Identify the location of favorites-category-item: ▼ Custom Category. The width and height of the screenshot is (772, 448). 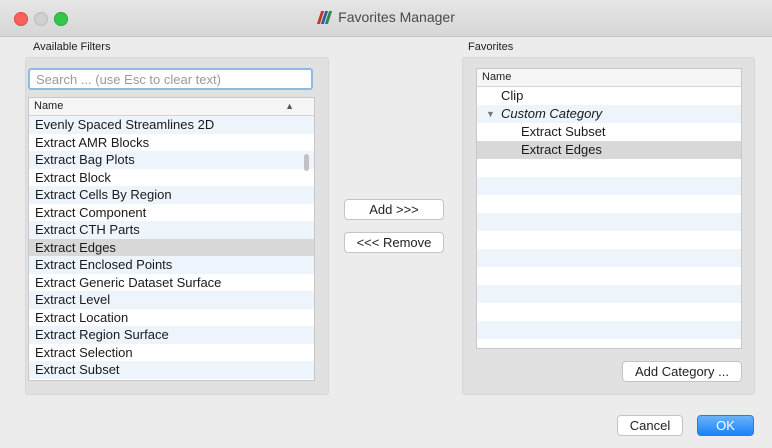
(609, 114).